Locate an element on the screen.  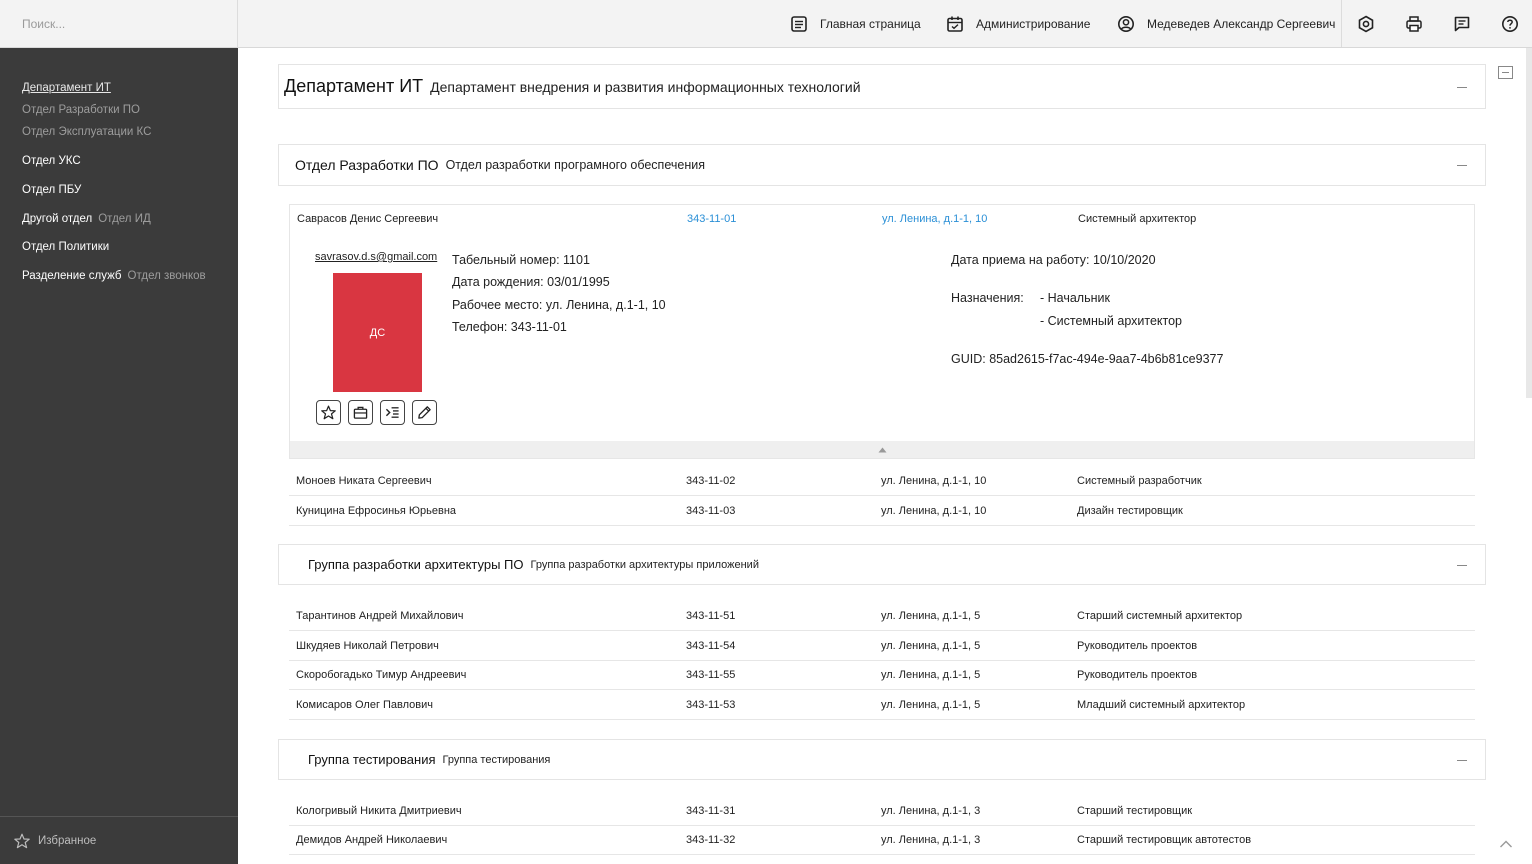
help-button is located at coordinates (1510, 24).